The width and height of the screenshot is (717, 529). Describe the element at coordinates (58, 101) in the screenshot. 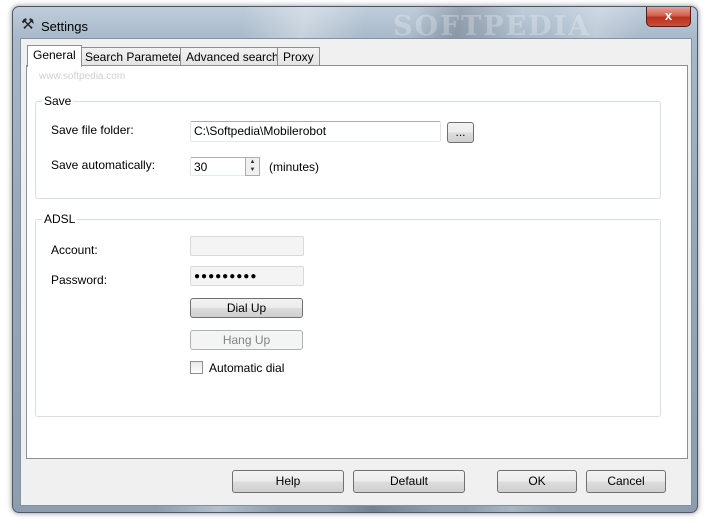

I see `save-group-title: Save` at that location.